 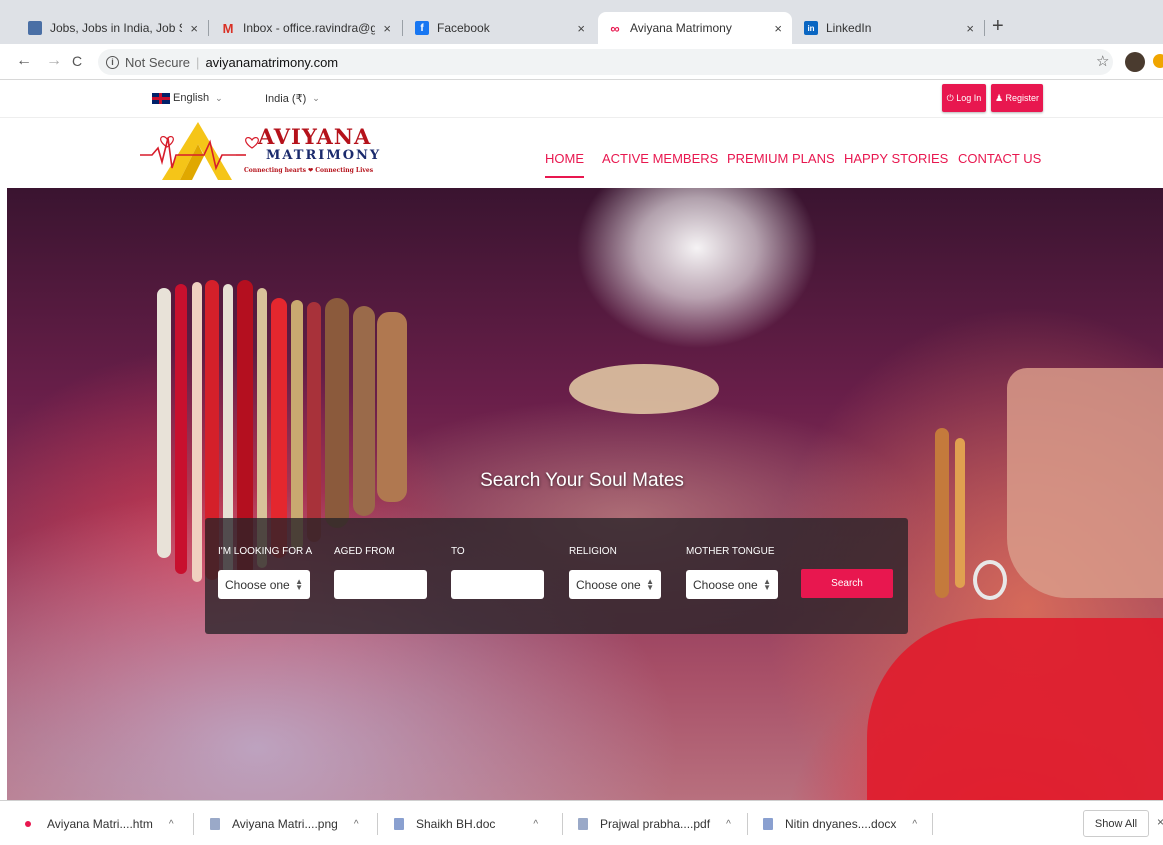 What do you see at coordinates (364, 551) in the screenshot?
I see `aged-from-label: AGED FROM` at bounding box center [364, 551].